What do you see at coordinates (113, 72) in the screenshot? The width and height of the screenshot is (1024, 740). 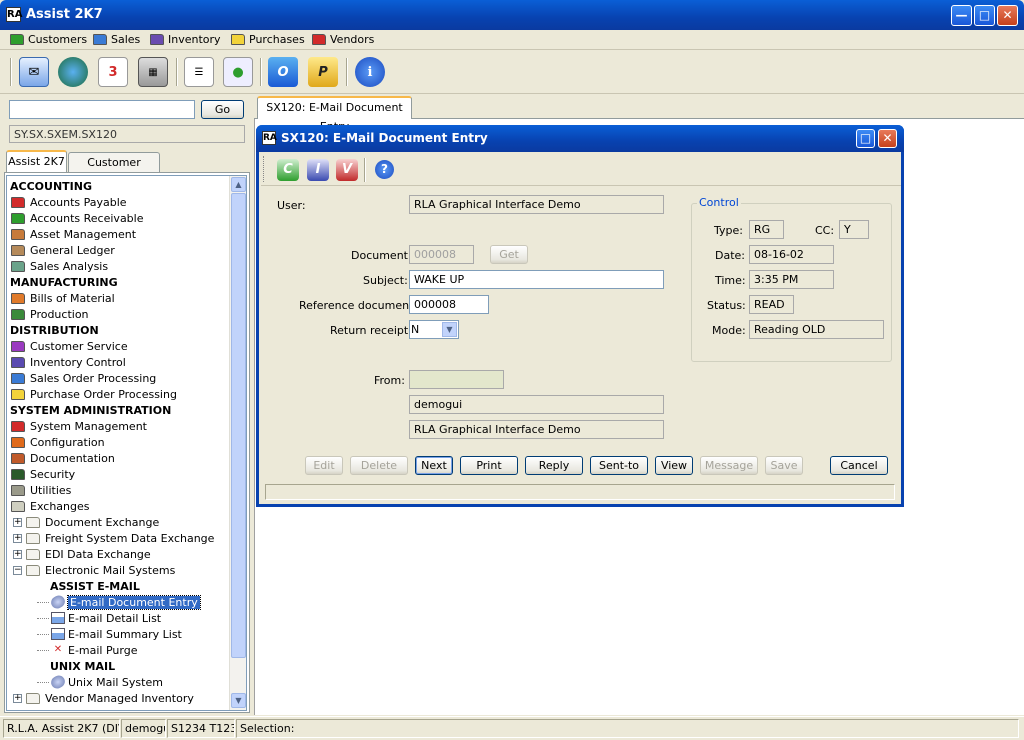 I see `calendar-icon: 3` at bounding box center [113, 72].